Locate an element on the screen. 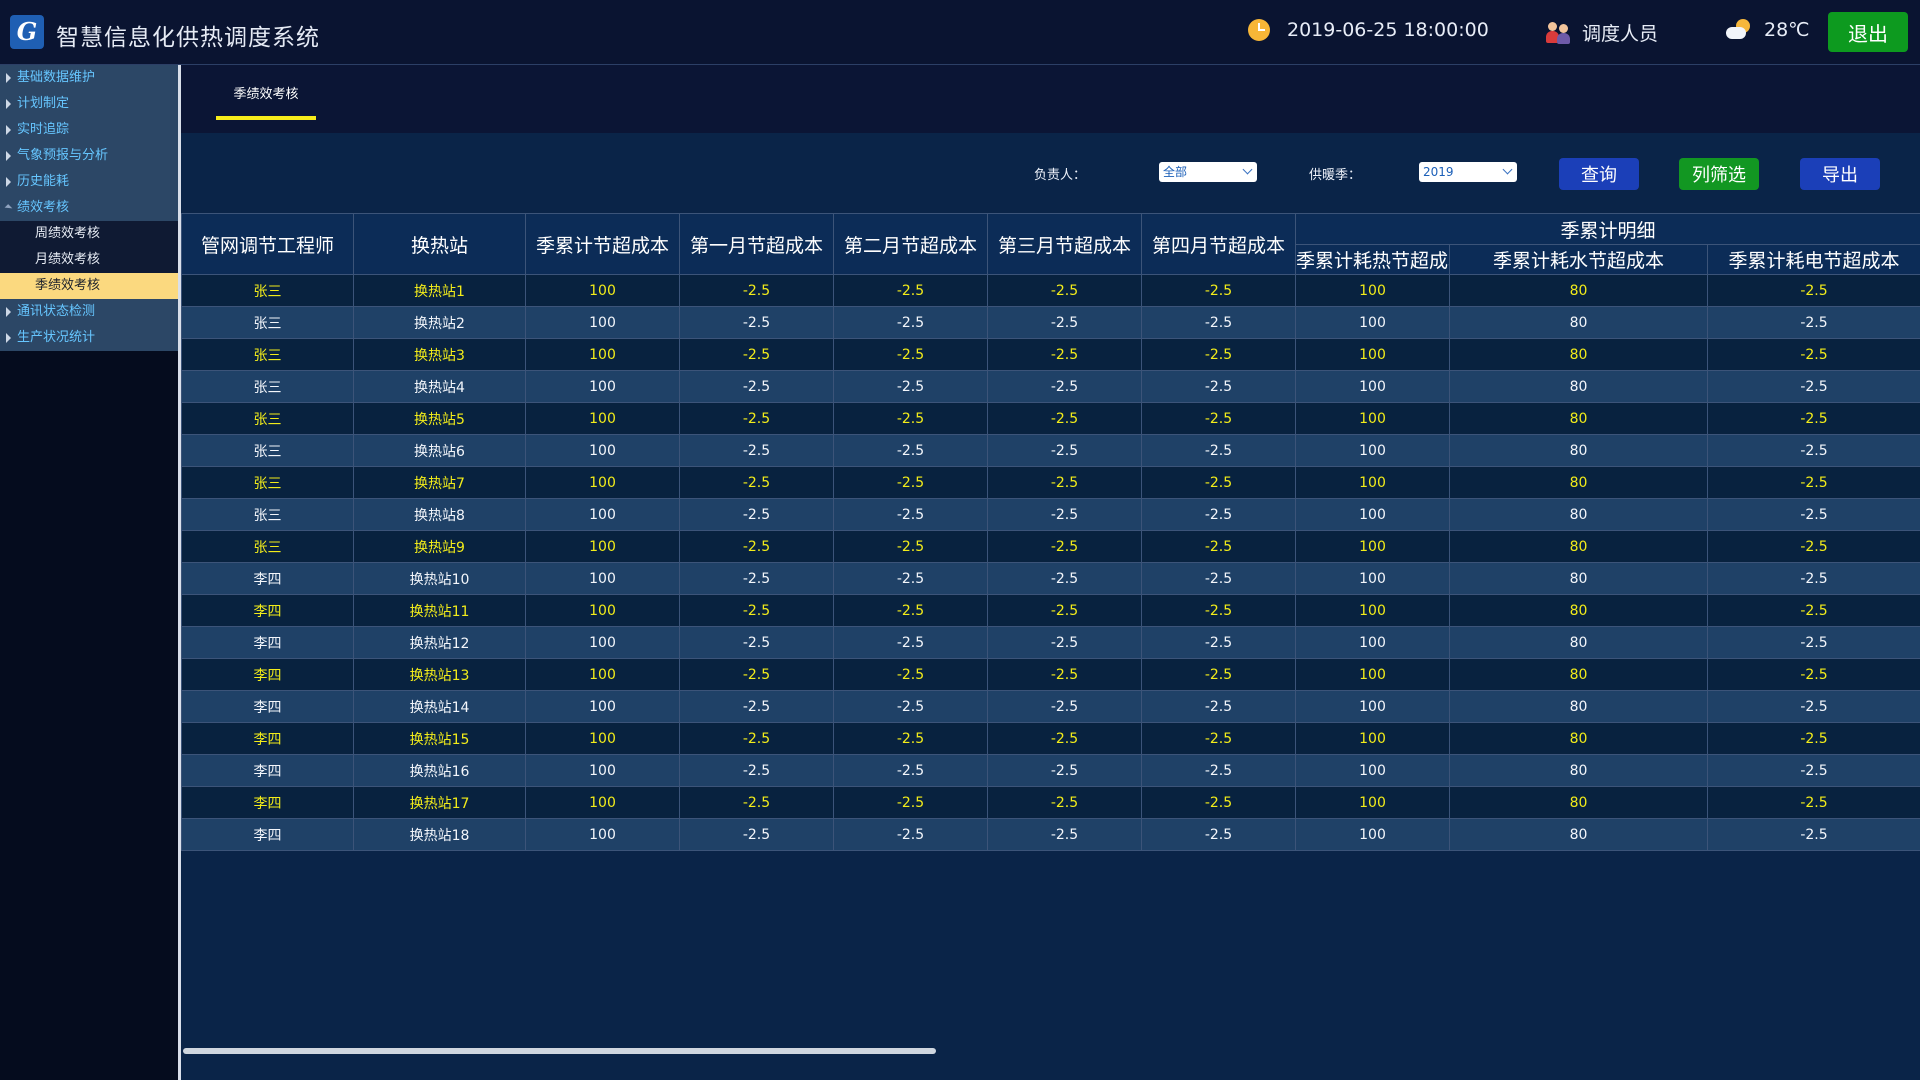 The image size is (1920, 1080). table-cell: 换热站4 is located at coordinates (439, 386).